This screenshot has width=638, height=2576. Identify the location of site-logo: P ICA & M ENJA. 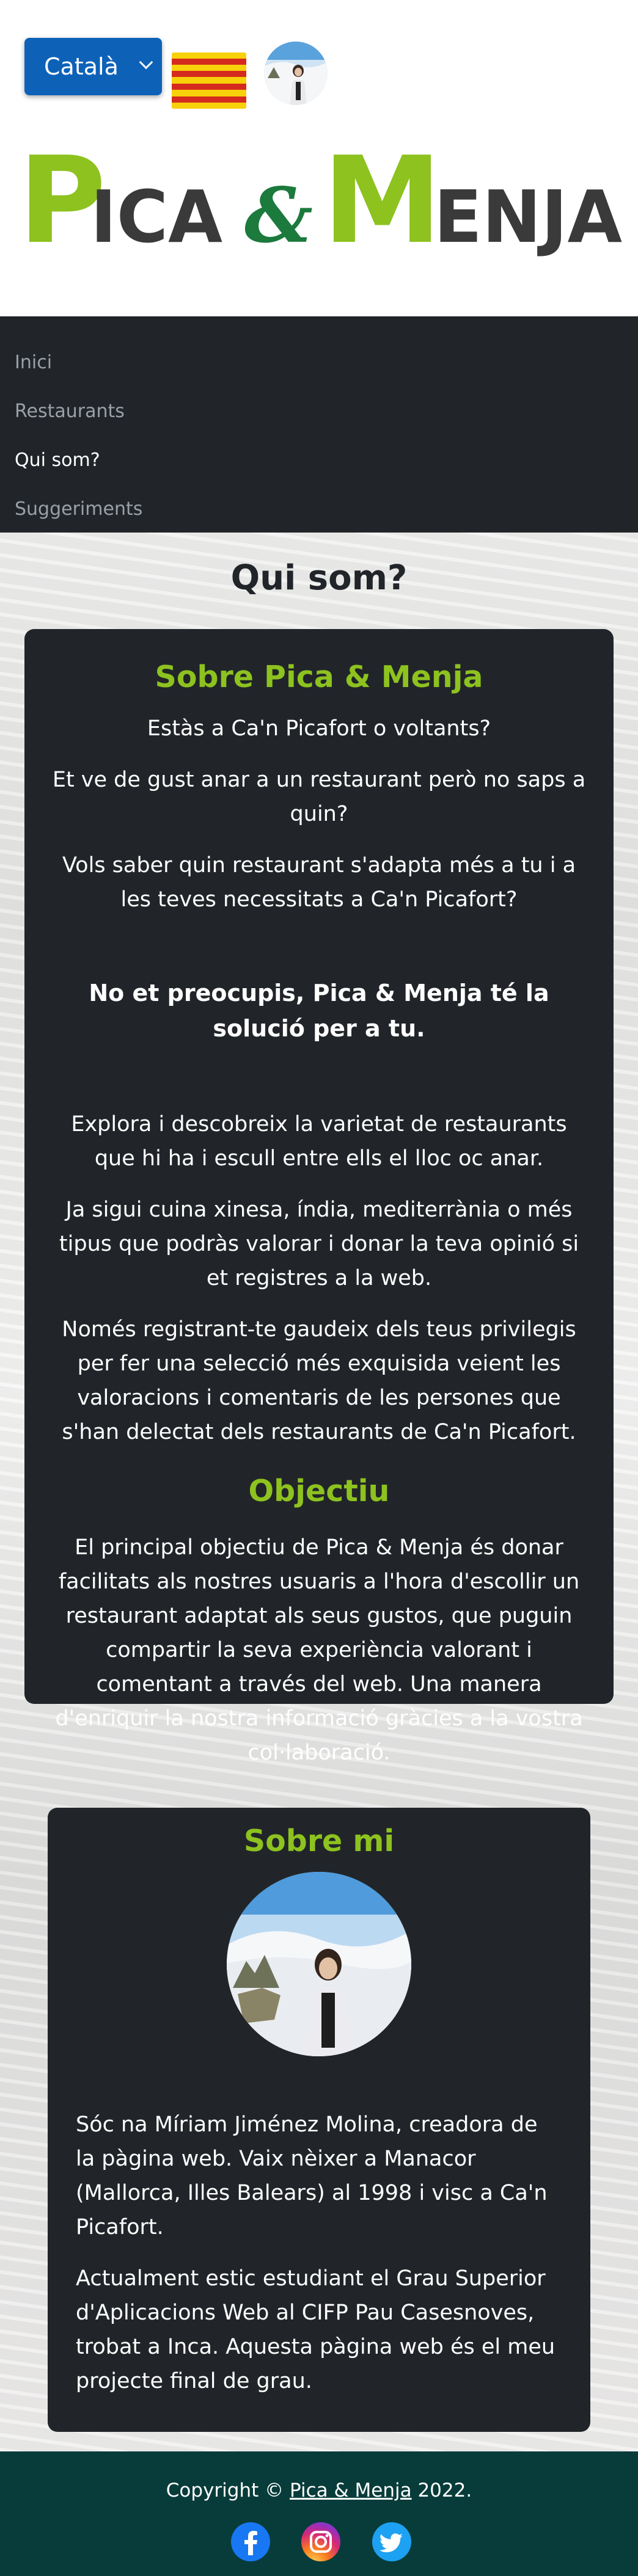
(321, 196).